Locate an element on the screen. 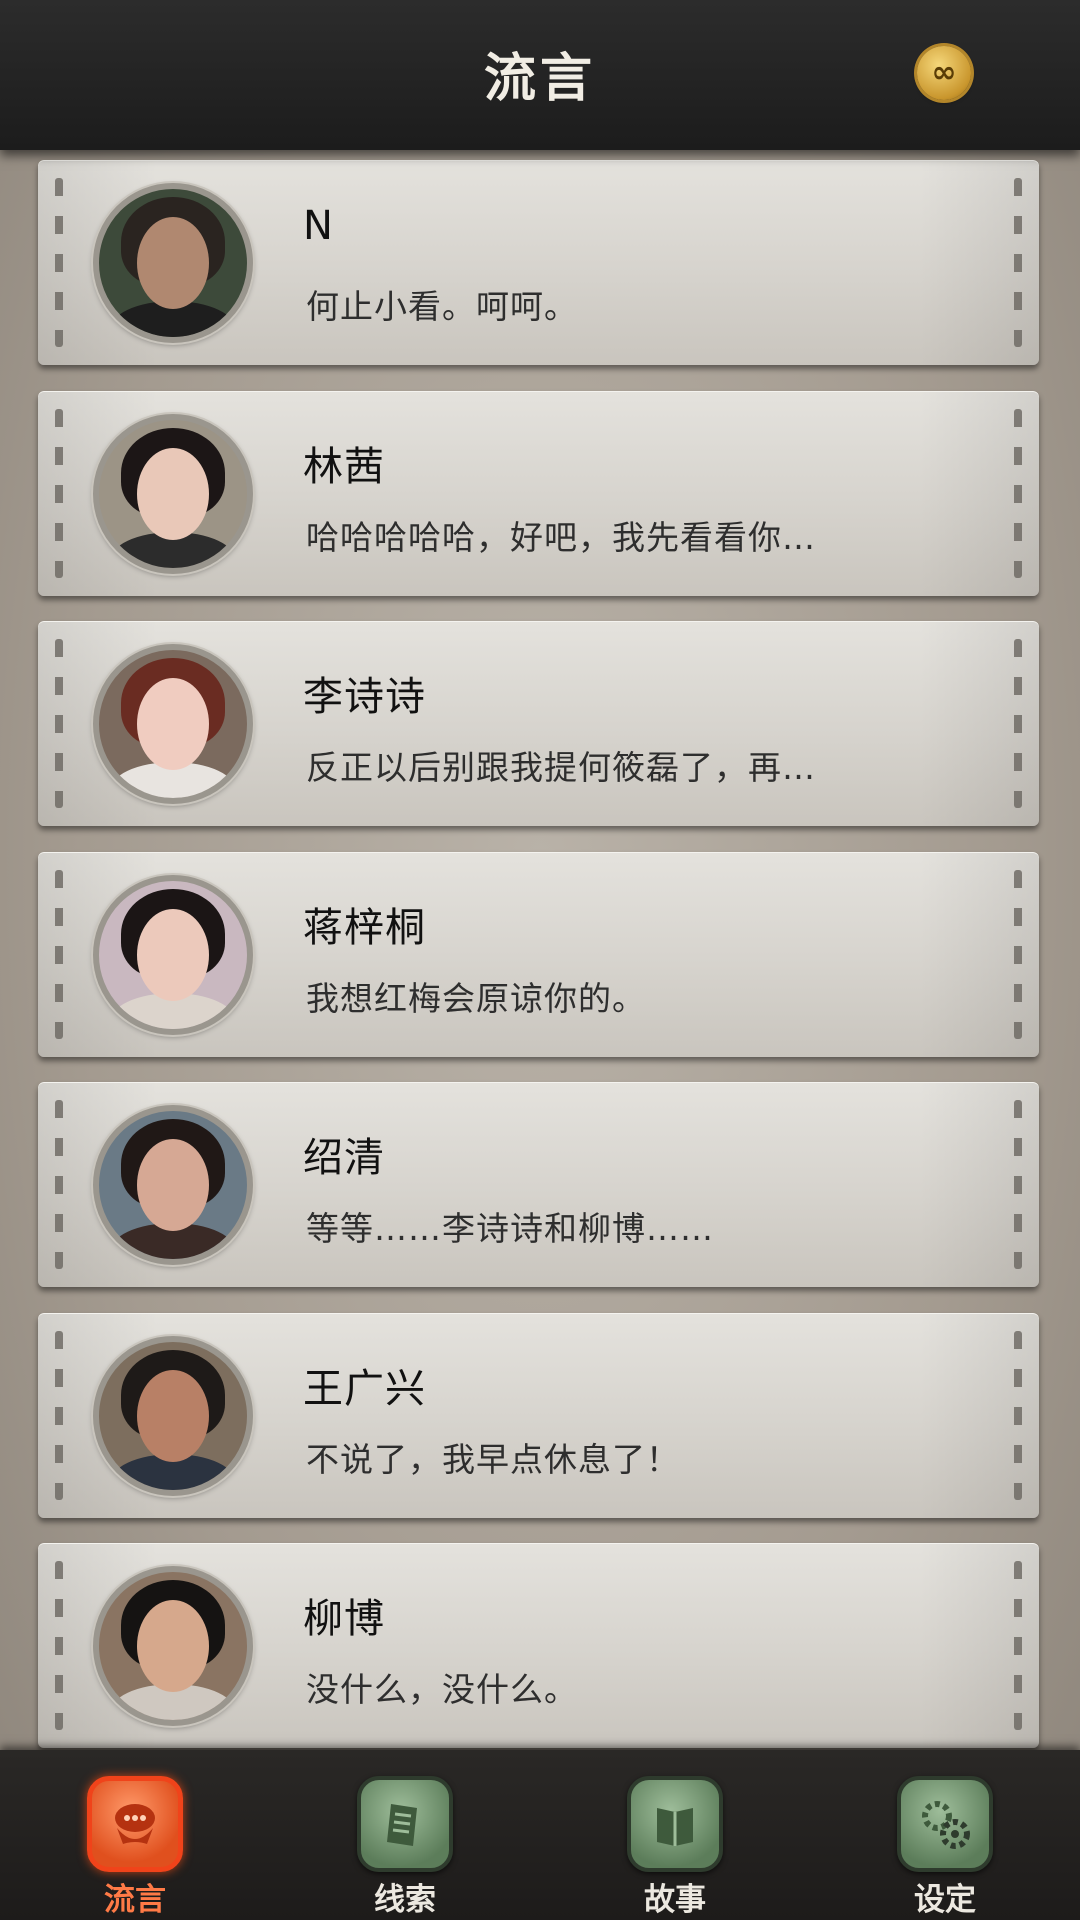 The height and width of the screenshot is (1920, 1080). tab-book: 故事 is located at coordinates (675, 1835).